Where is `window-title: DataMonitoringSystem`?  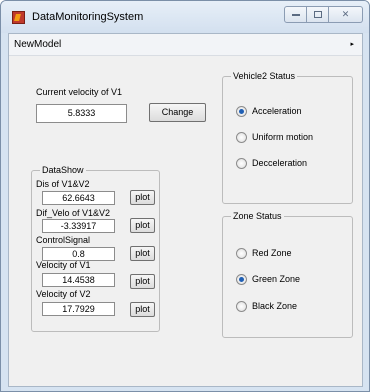 window-title: DataMonitoringSystem is located at coordinates (88, 17).